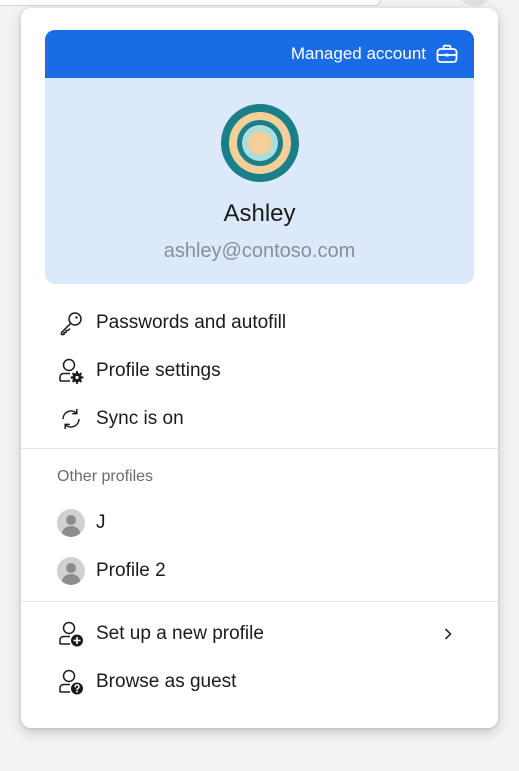 Image resolution: width=519 pixels, height=771 pixels. I want to click on person-question-icon, so click(71, 682).